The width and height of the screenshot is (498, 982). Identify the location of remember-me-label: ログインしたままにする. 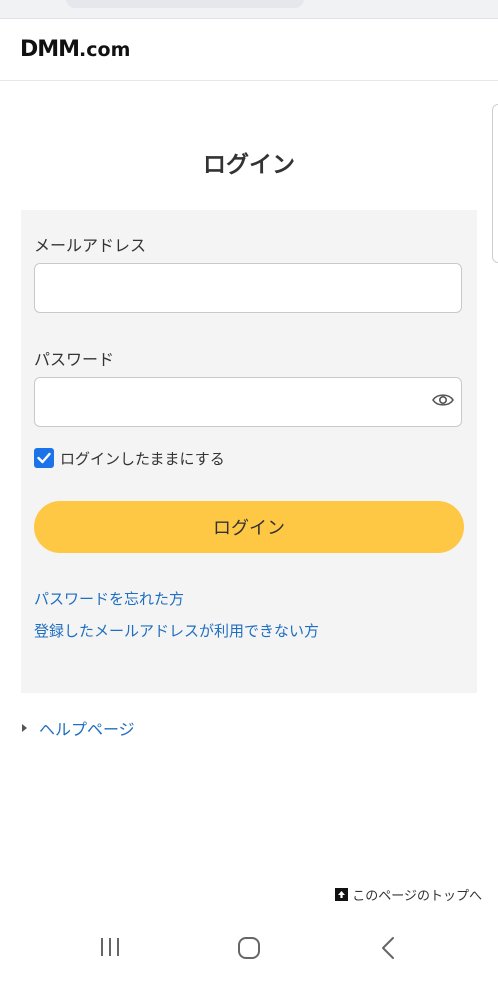
(142, 458).